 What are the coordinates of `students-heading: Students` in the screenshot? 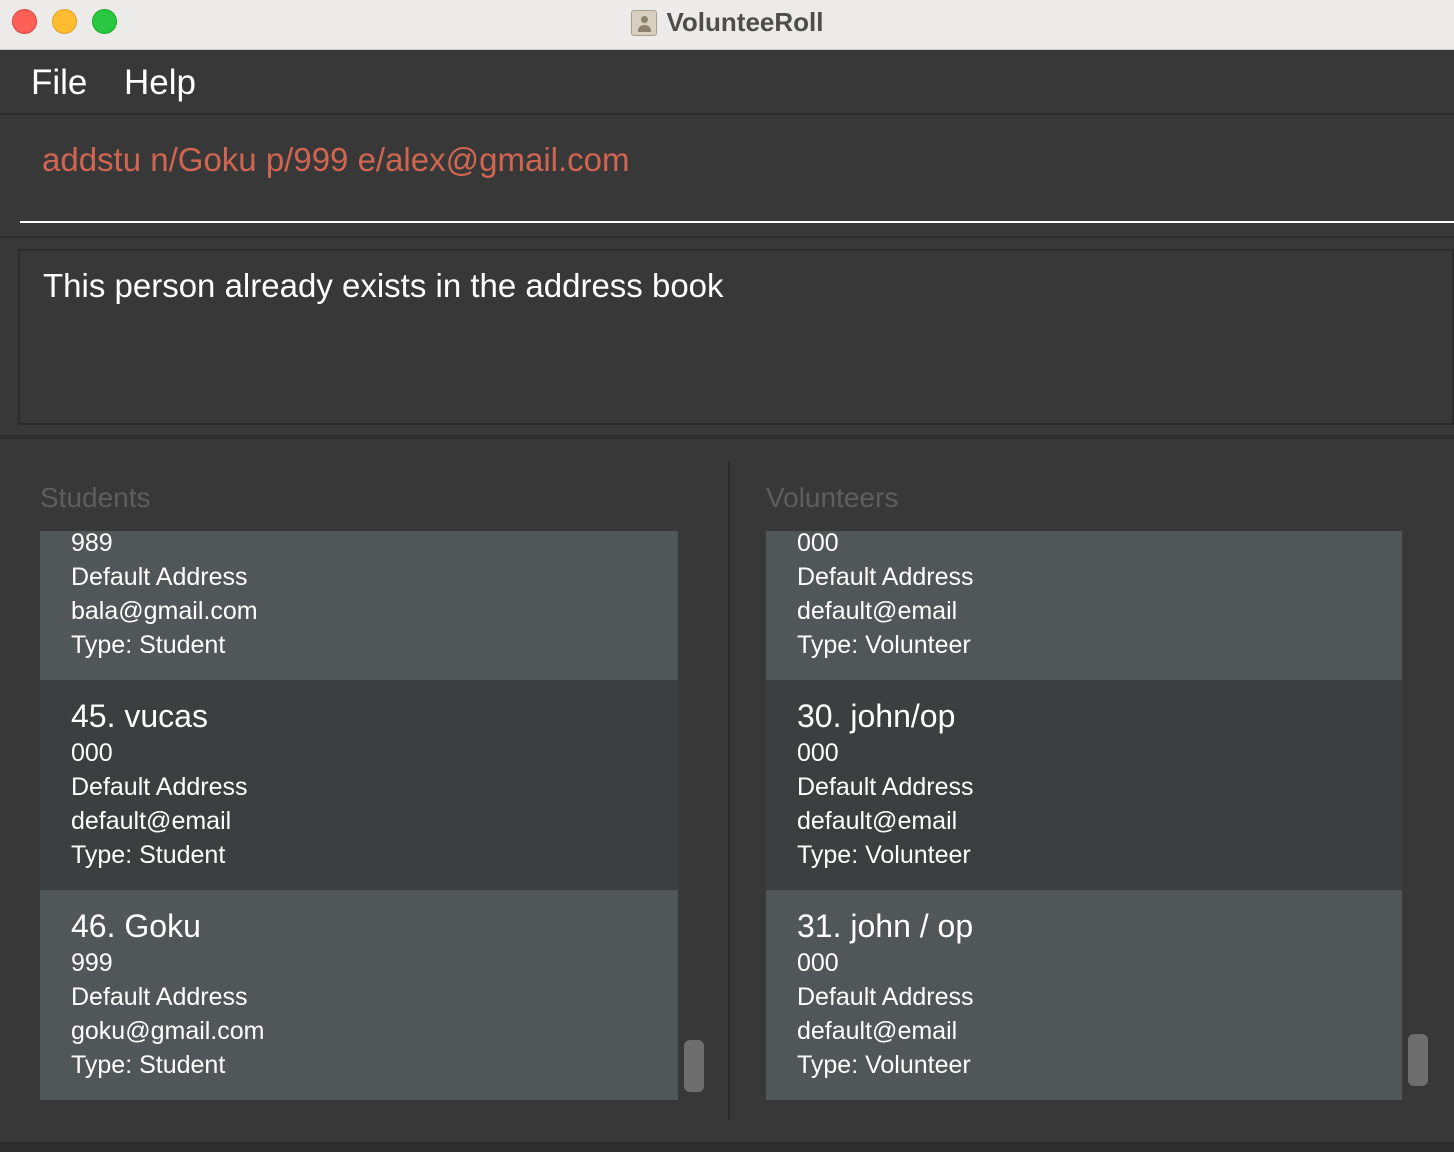 It's located at (95, 497).